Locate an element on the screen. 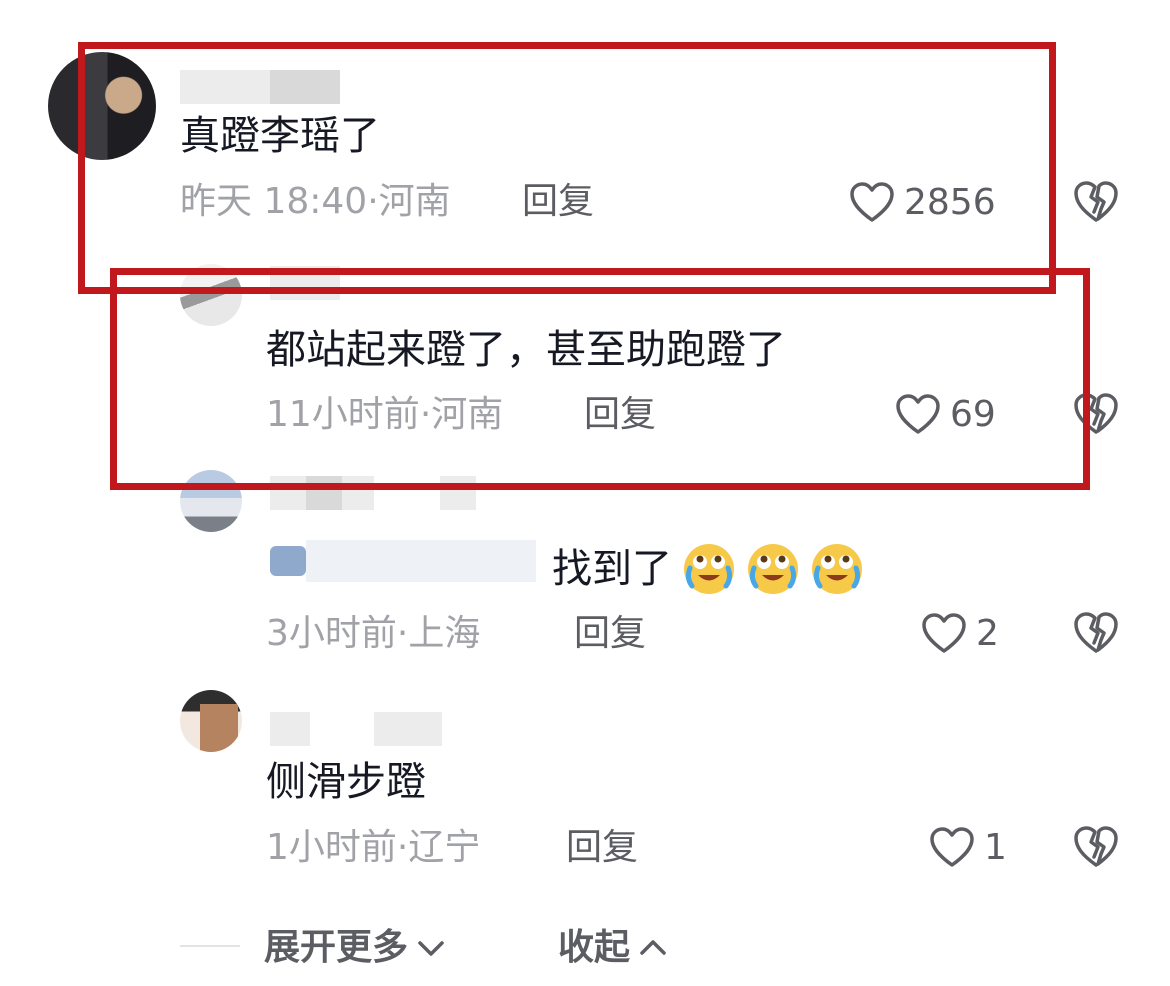 Image resolution: width=1170 pixels, height=986 pixels. like-count: 69 is located at coordinates (973, 414).